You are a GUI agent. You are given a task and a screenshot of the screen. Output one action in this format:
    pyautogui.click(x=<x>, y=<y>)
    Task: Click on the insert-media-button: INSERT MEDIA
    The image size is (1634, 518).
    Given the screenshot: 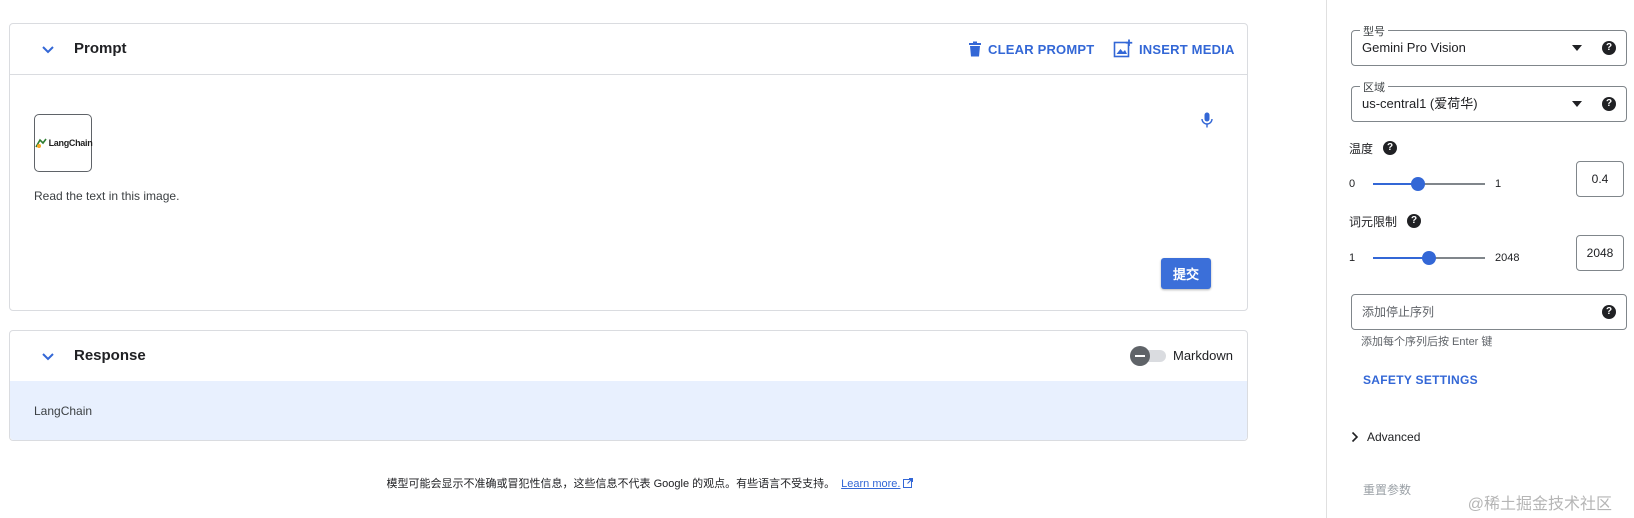 What is the action you would take?
    pyautogui.click(x=1174, y=49)
    